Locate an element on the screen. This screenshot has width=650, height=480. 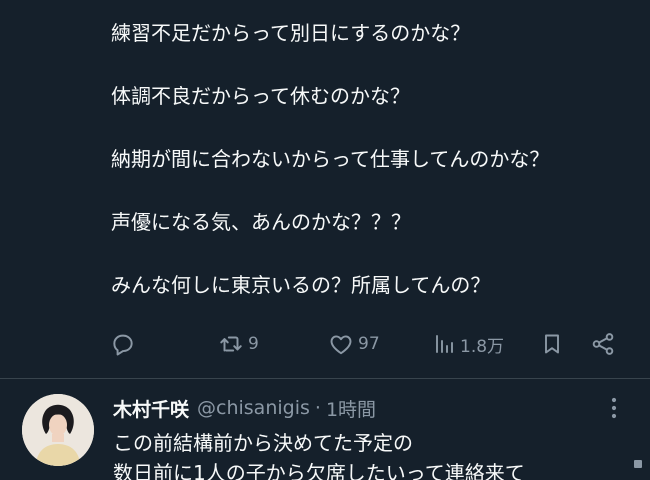
like-count: 97 is located at coordinates (369, 344).